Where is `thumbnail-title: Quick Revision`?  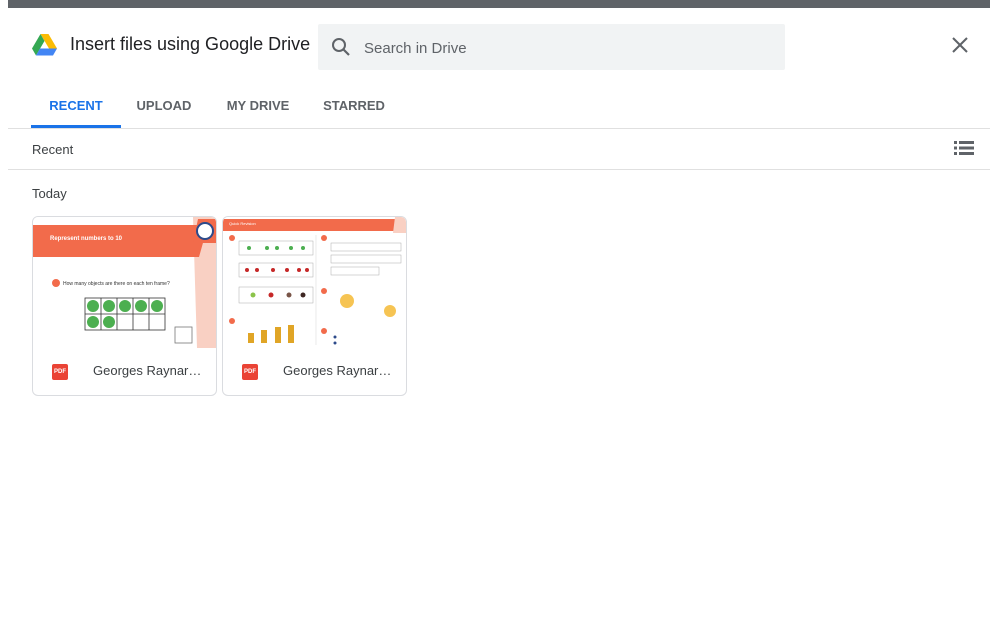 thumbnail-title: Quick Revision is located at coordinates (242, 223).